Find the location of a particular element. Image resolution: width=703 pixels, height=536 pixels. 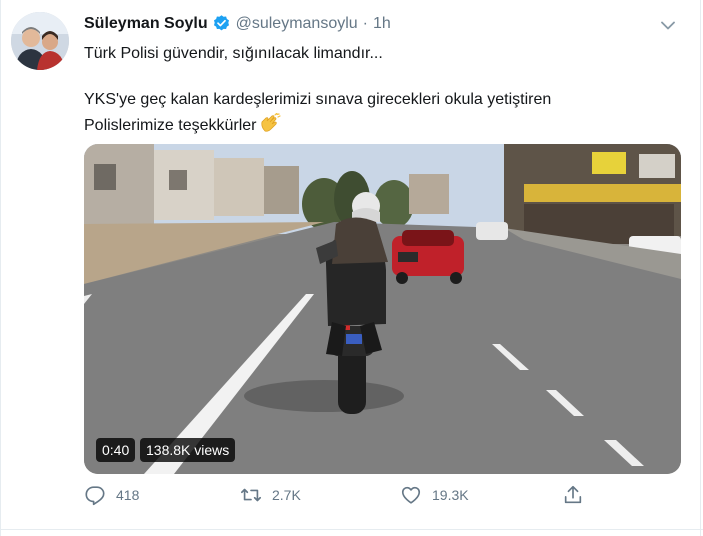

card-border-left is located at coordinates (0, 268).